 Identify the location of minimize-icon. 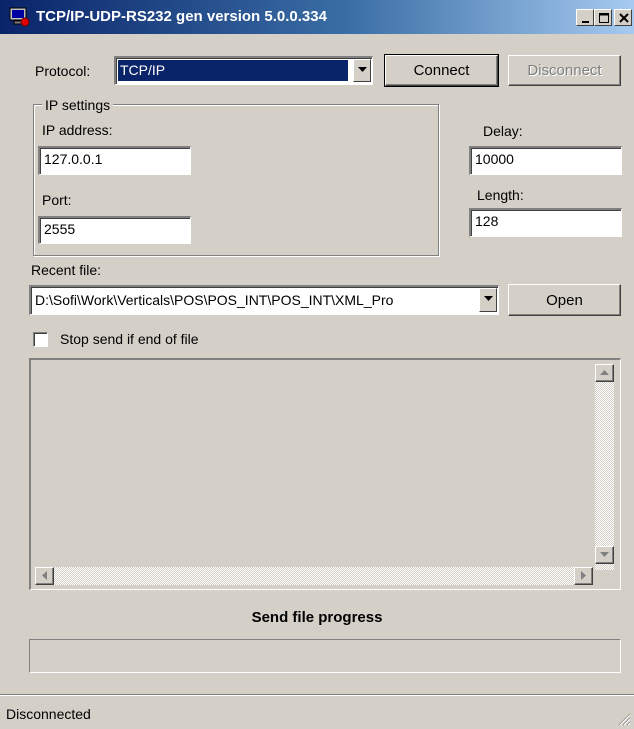
(585, 22).